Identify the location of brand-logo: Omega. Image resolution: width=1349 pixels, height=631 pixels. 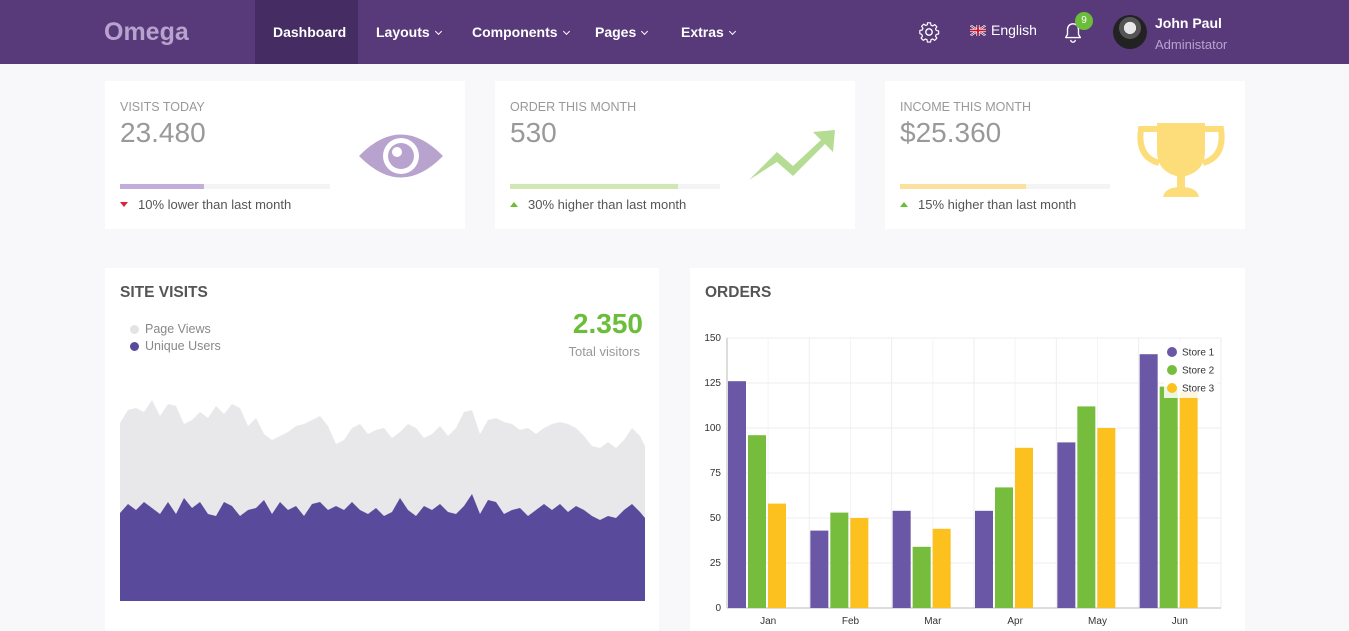
(146, 32).